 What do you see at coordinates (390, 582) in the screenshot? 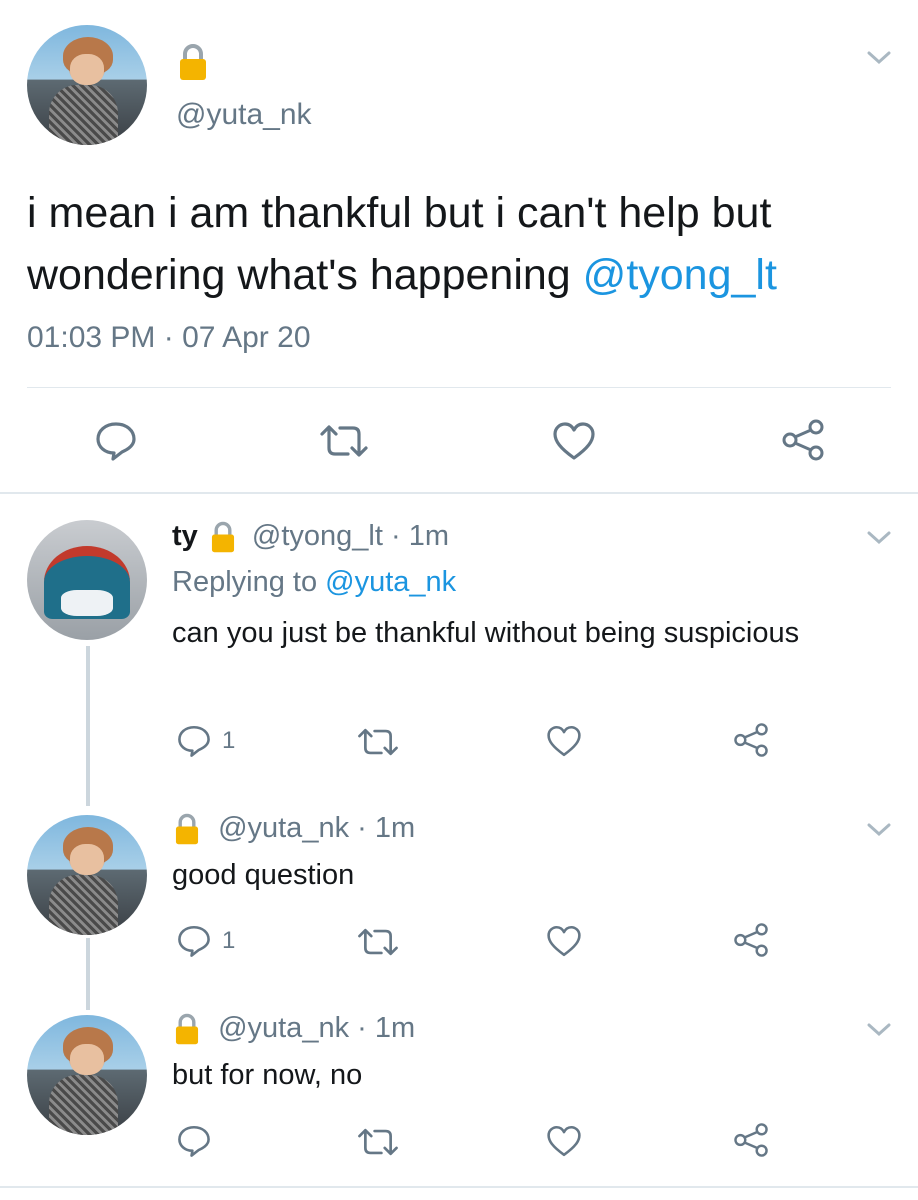
I see `replying-to-link: @yuta_nk` at bounding box center [390, 582].